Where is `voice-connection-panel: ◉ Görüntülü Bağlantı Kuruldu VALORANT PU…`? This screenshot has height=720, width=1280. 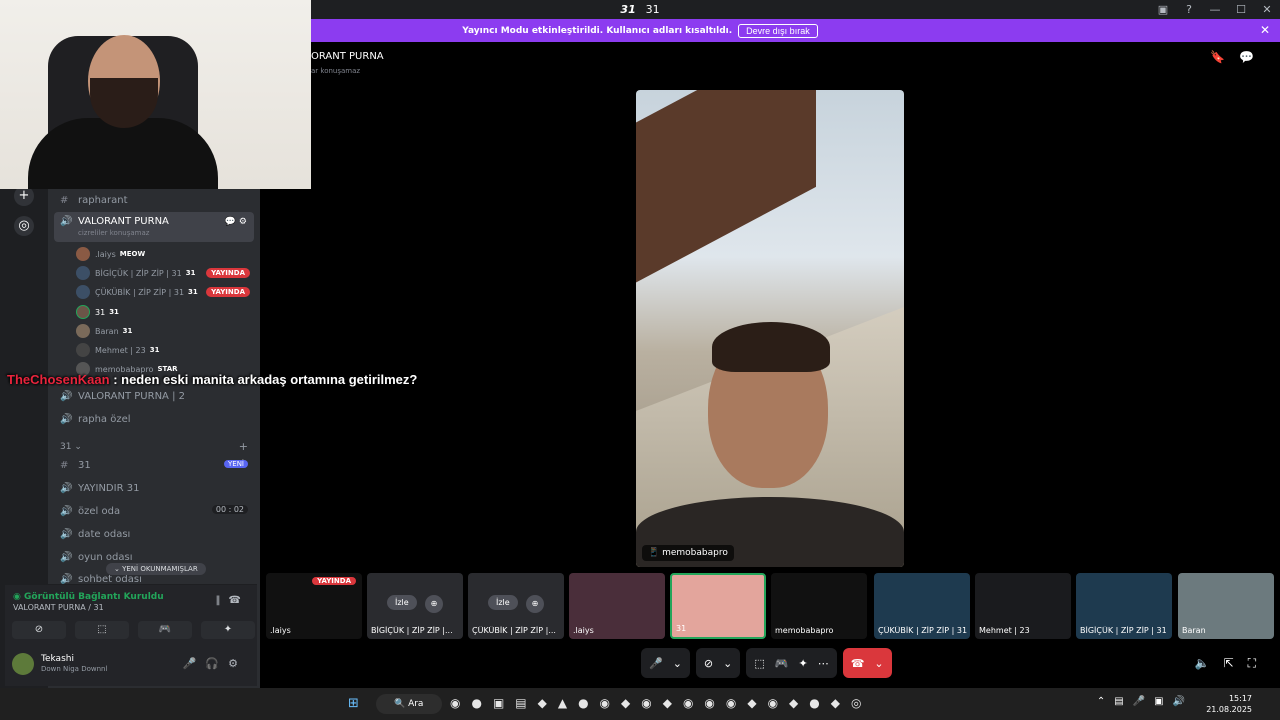
voice-connection-panel: ◉ Görüntülü Bağlantı Kuruldu VALORANT PU… is located at coordinates (131, 614).